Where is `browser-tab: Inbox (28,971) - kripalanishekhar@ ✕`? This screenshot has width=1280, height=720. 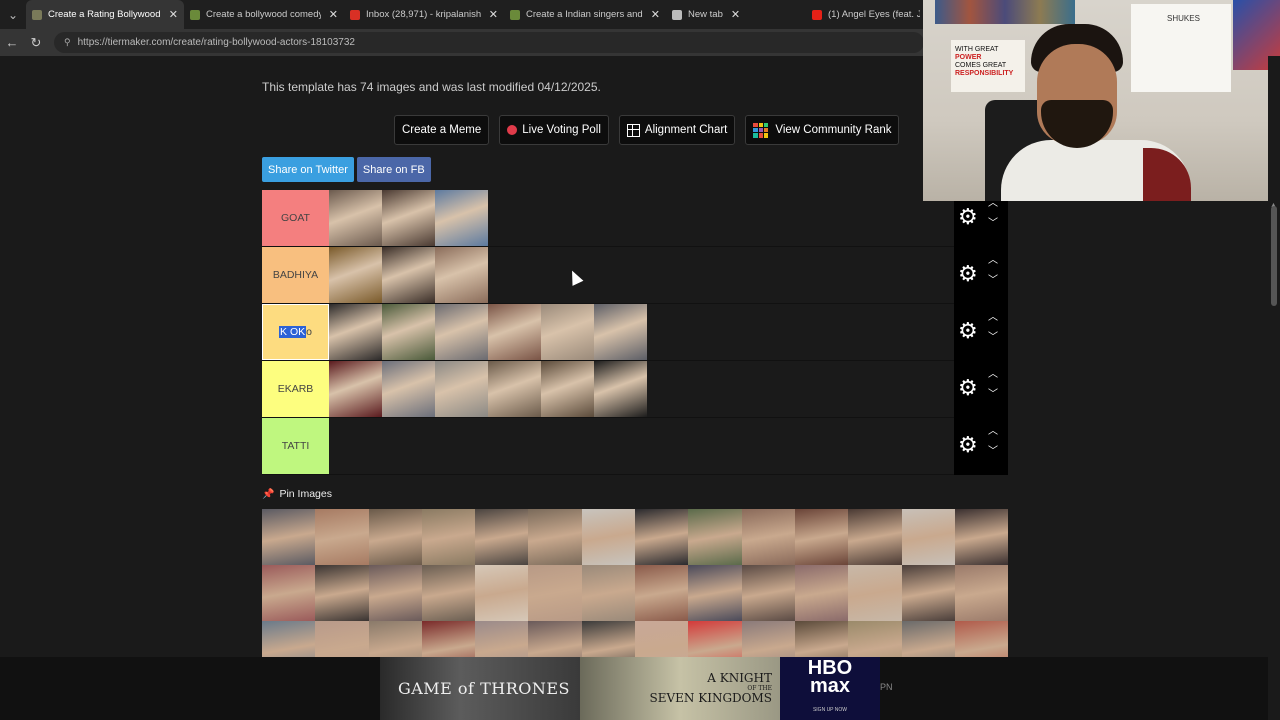
browser-tab: Inbox (28,971) - kripalanishekhar@ ✕ is located at coordinates (424, 14).